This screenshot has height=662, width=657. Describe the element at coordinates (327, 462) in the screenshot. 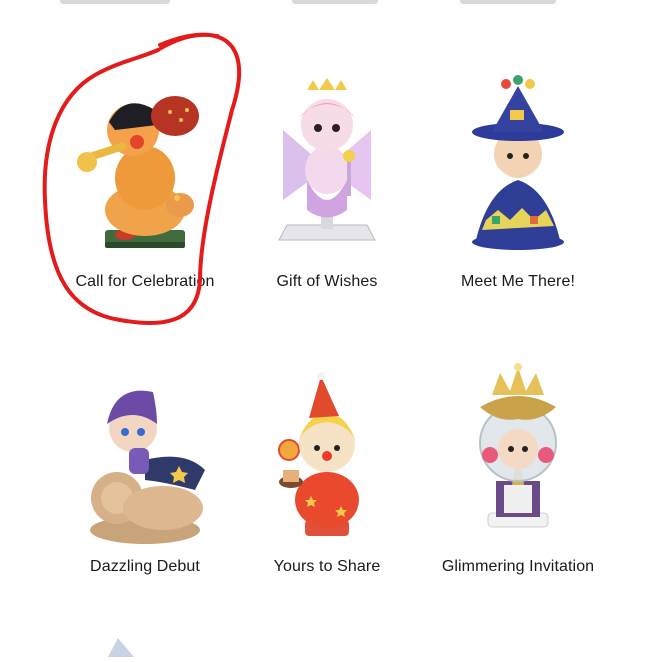

I see `party-clown-figure-icon` at that location.